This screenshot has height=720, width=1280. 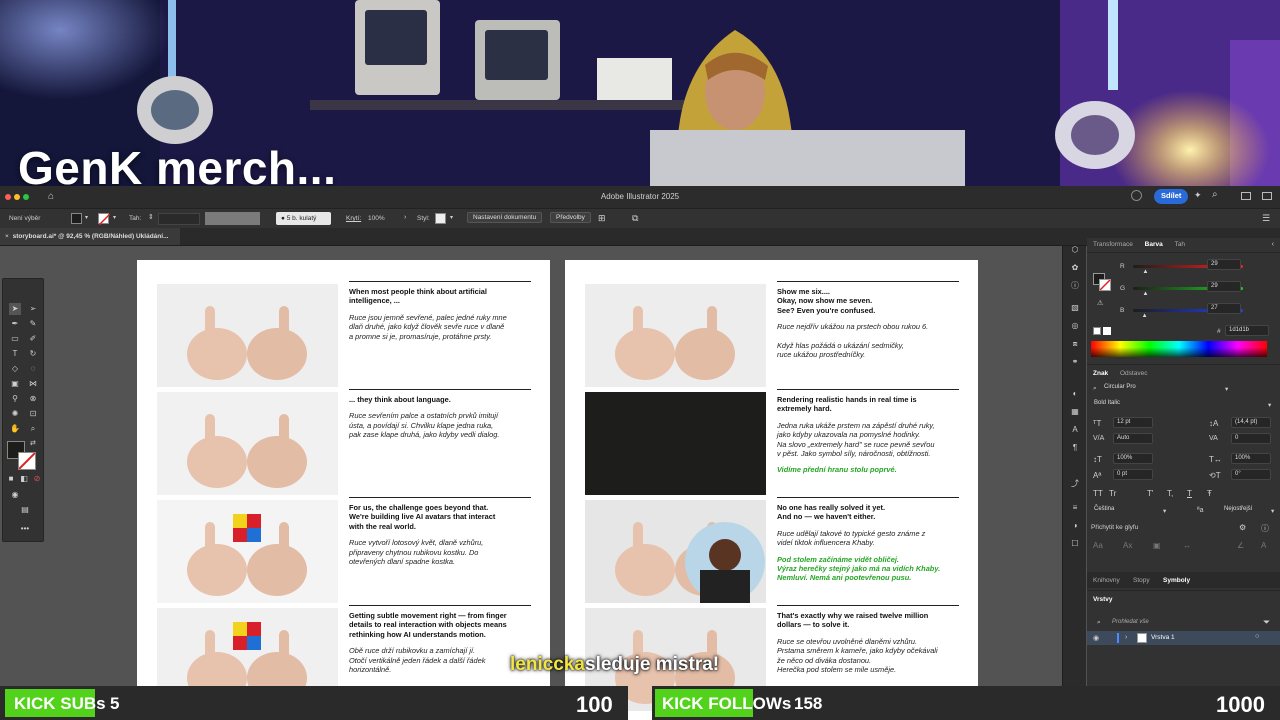 What do you see at coordinates (1107, 331) in the screenshot?
I see `white-color-icon` at bounding box center [1107, 331].